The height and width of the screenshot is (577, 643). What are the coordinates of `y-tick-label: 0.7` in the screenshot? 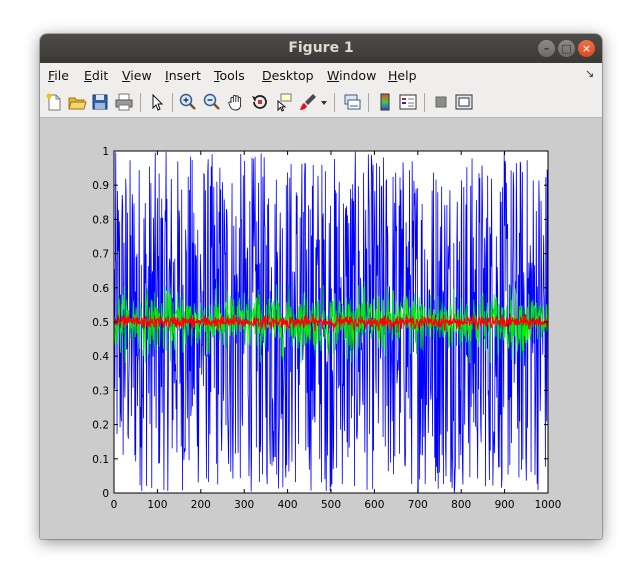 It's located at (100, 255).